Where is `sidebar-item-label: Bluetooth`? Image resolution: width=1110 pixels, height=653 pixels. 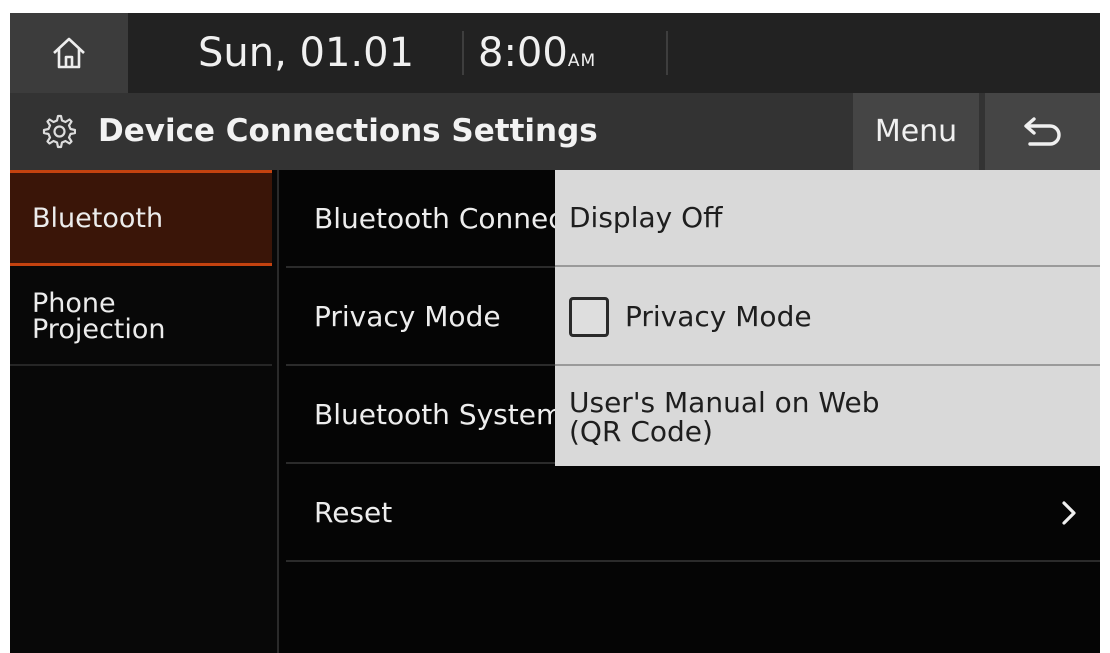
sidebar-item-label: Bluetooth is located at coordinates (98, 218).